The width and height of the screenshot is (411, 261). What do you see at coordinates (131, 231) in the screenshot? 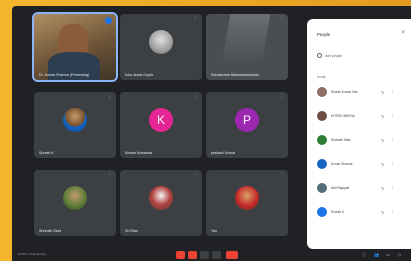
I see `tile-name: Sri Ram` at bounding box center [131, 231].